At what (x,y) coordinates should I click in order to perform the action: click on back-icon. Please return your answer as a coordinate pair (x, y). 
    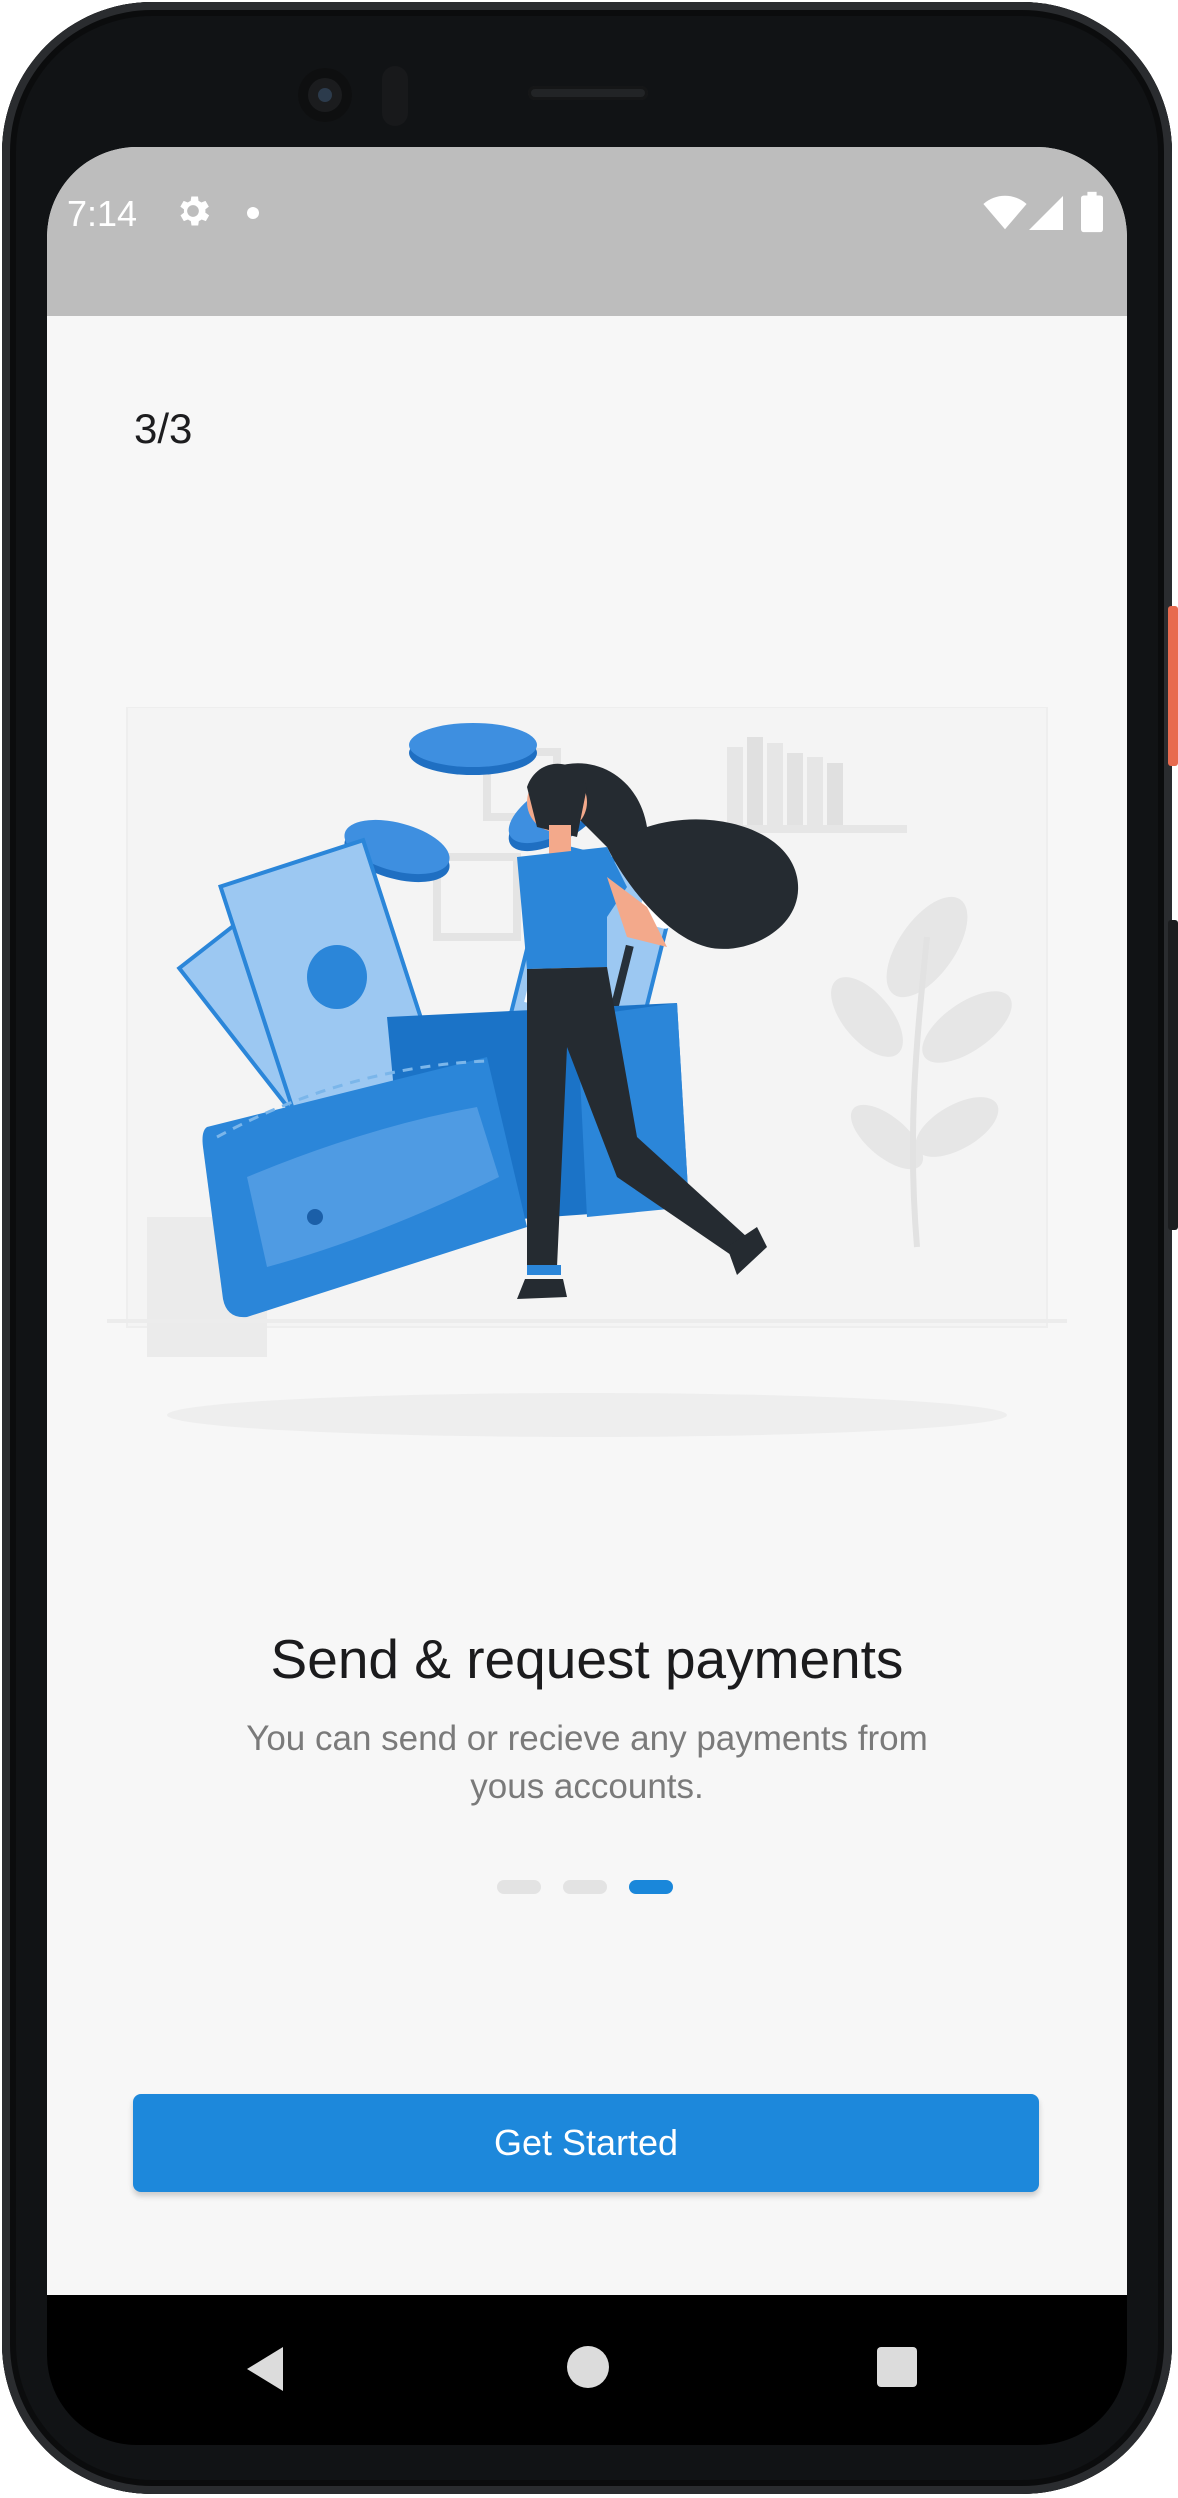
    Looking at the image, I should click on (265, 2369).